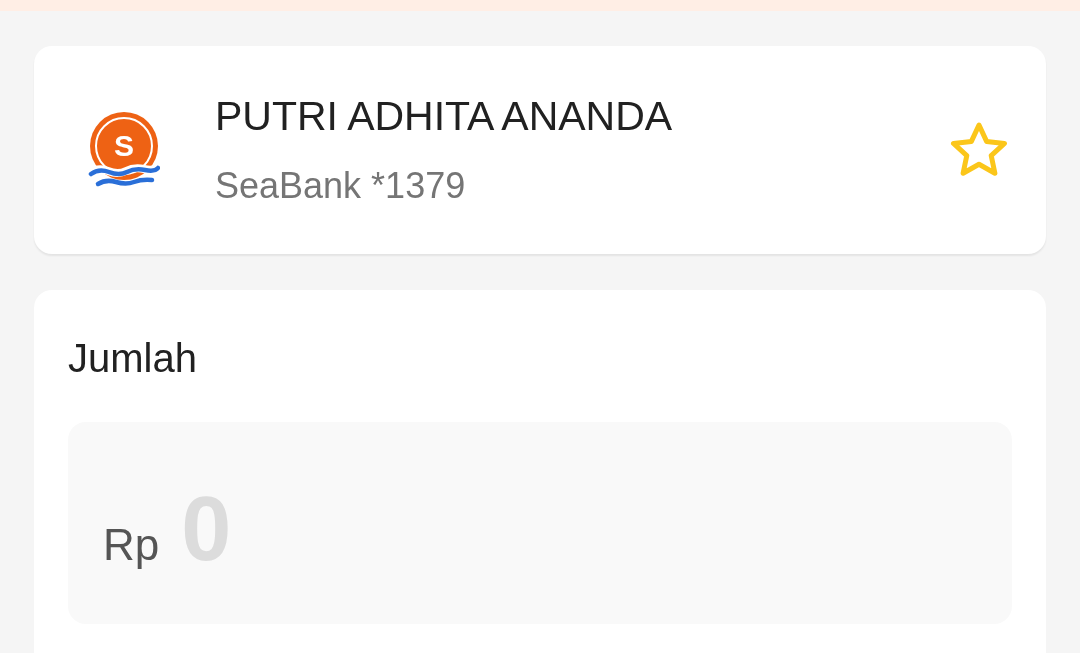  I want to click on amount-label: Jumlah, so click(133, 358).